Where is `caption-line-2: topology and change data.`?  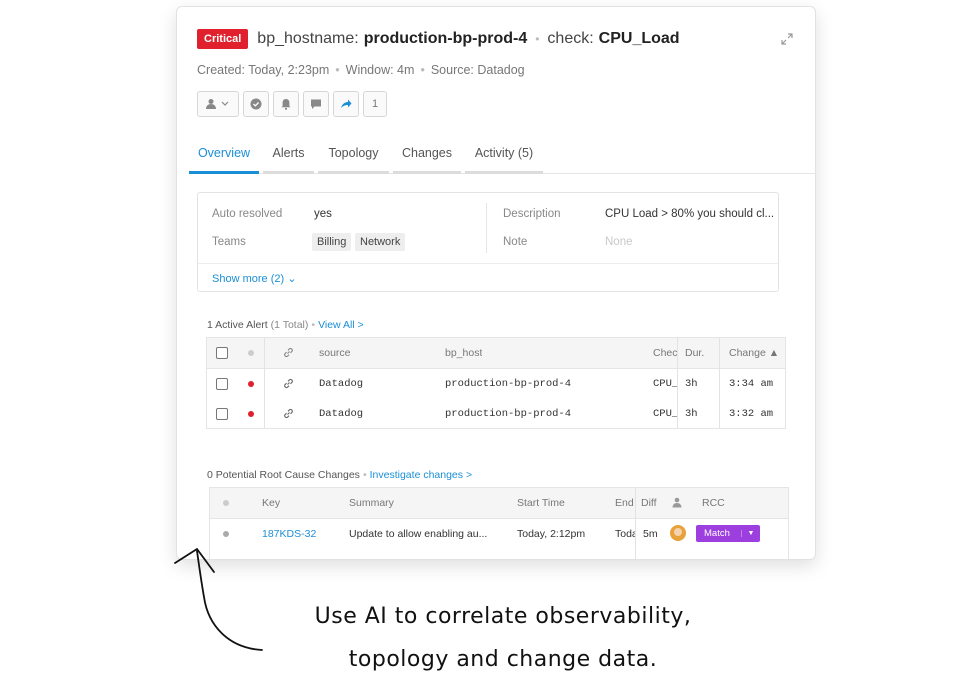
caption-line-2: topology and change data. is located at coordinates (503, 659).